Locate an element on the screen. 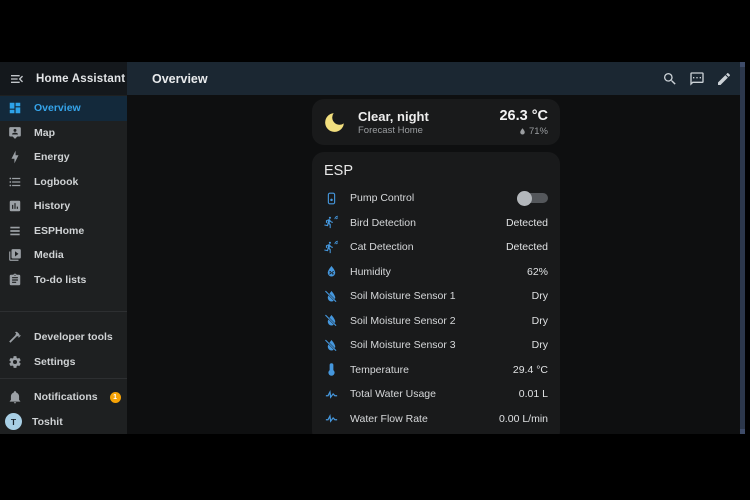 The height and width of the screenshot is (500, 750). weather-card: Clear, night Forecast Home 26.3 °C 71% is located at coordinates (436, 122).